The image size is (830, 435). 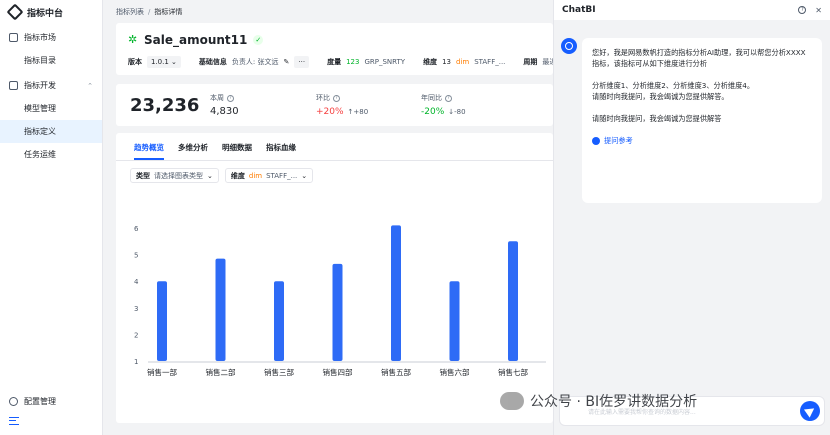 What do you see at coordinates (51, 60) in the screenshot?
I see `sidebar-item-catalog: 指标目录` at bounding box center [51, 60].